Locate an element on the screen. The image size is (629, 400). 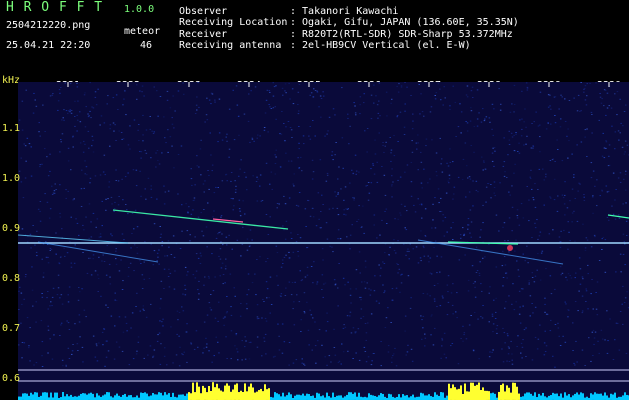
meteor-count: 46 is located at coordinates (146, 45).